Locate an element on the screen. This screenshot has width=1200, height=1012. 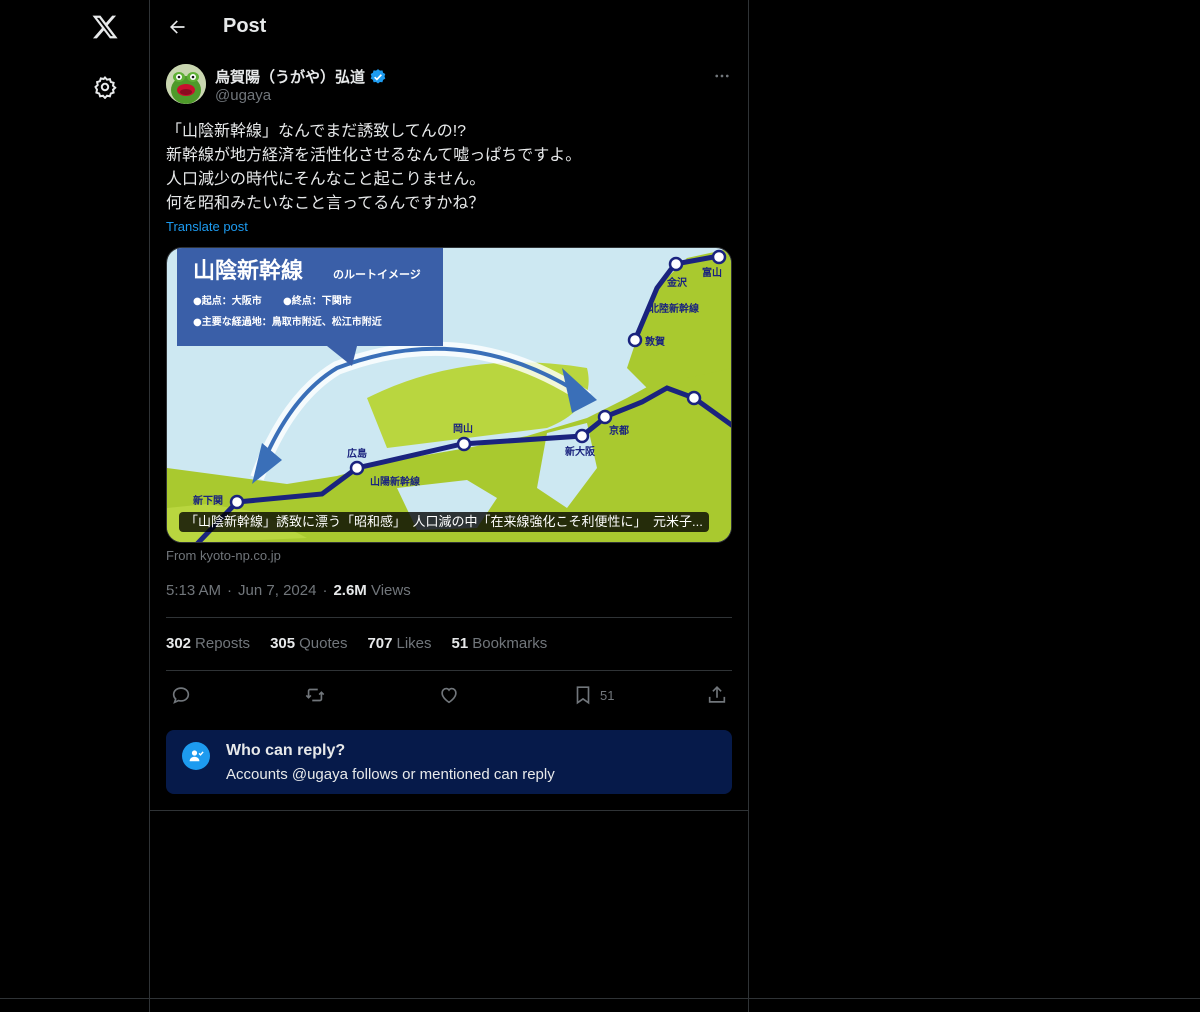
quotes-stat: 305 Quotes is located at coordinates (308, 643).